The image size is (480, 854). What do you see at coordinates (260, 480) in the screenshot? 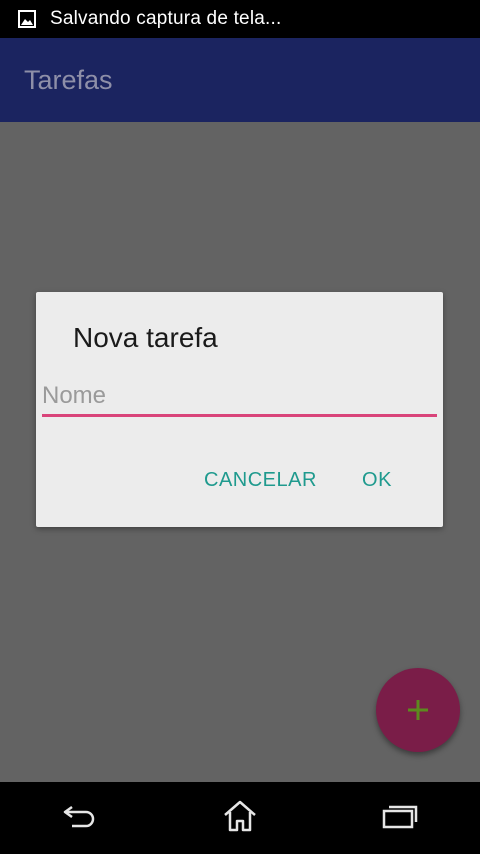
I see `cancel-button: CANCELAR` at bounding box center [260, 480].